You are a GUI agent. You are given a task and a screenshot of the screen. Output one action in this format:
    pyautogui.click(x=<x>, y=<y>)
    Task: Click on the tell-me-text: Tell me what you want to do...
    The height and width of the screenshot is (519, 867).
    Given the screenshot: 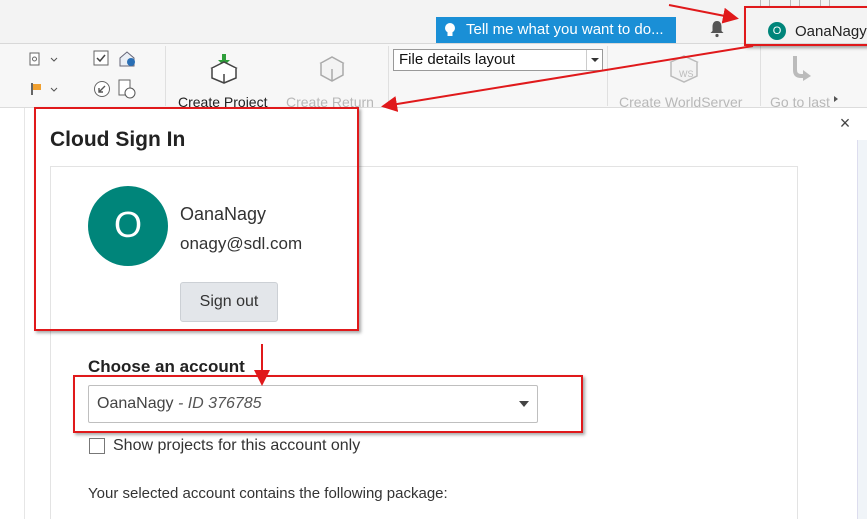 What is the action you would take?
    pyautogui.click(x=565, y=29)
    